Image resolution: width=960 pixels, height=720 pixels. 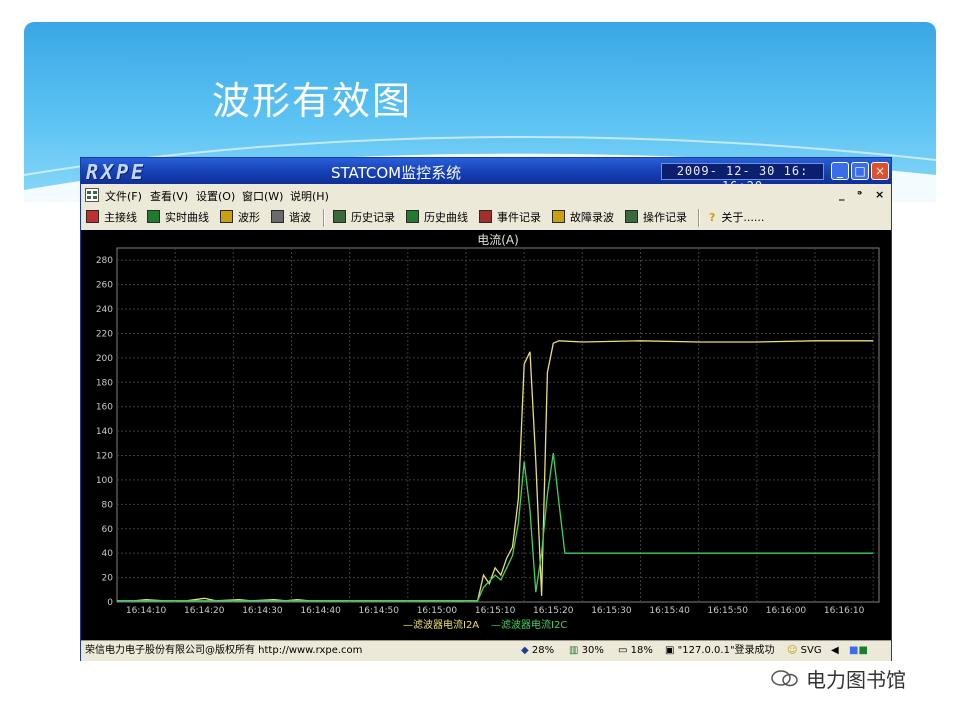 I want to click on x-tick-label: 16:14:40, so click(x=320, y=611).